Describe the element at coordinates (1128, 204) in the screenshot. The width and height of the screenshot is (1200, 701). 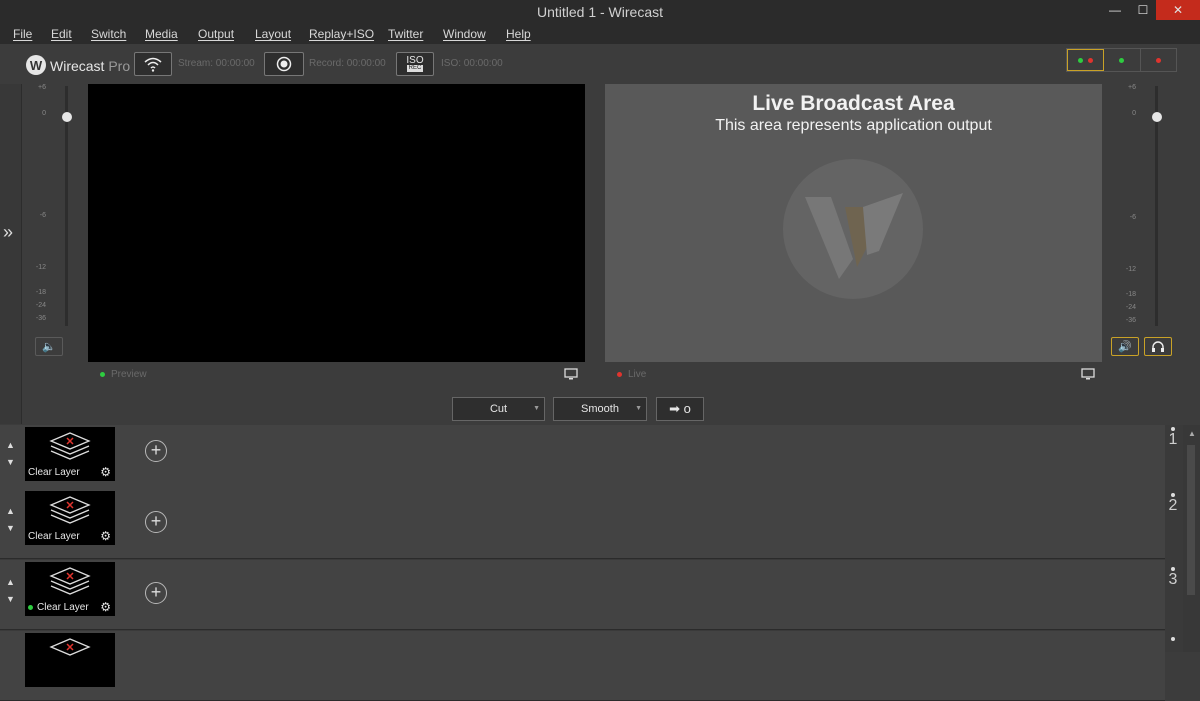
I see `meter-scale: +6 0 -6 -12 -18 -24 -36` at that location.